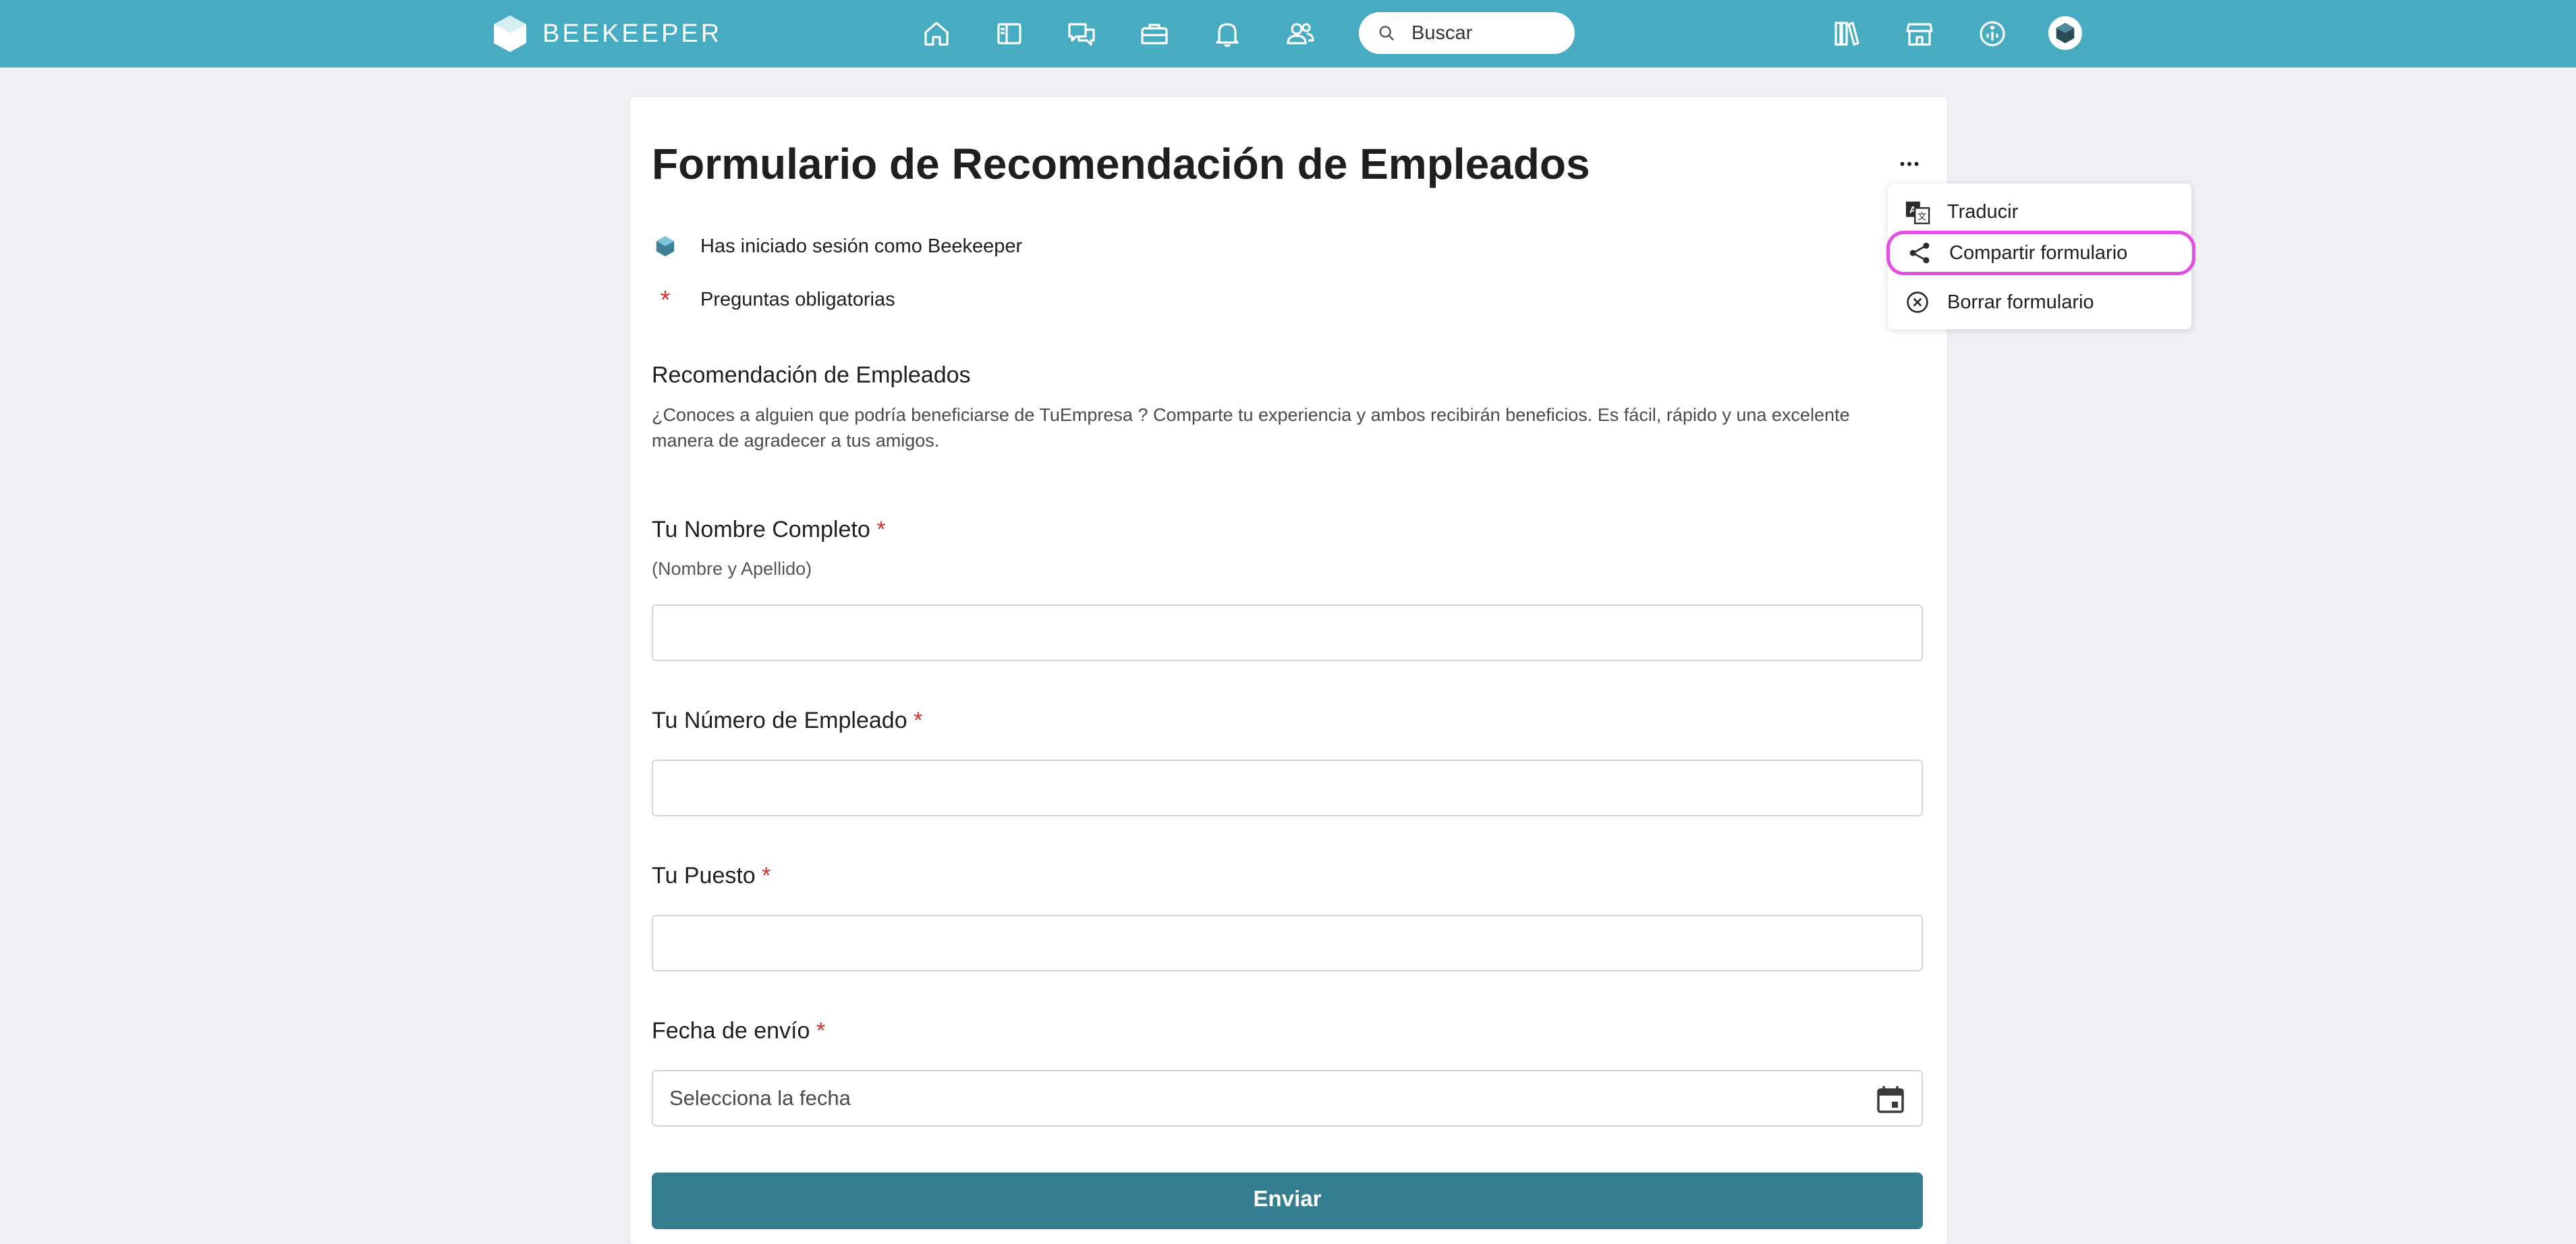  Describe the element at coordinates (1300, 34) in the screenshot. I see `people-icon` at that location.